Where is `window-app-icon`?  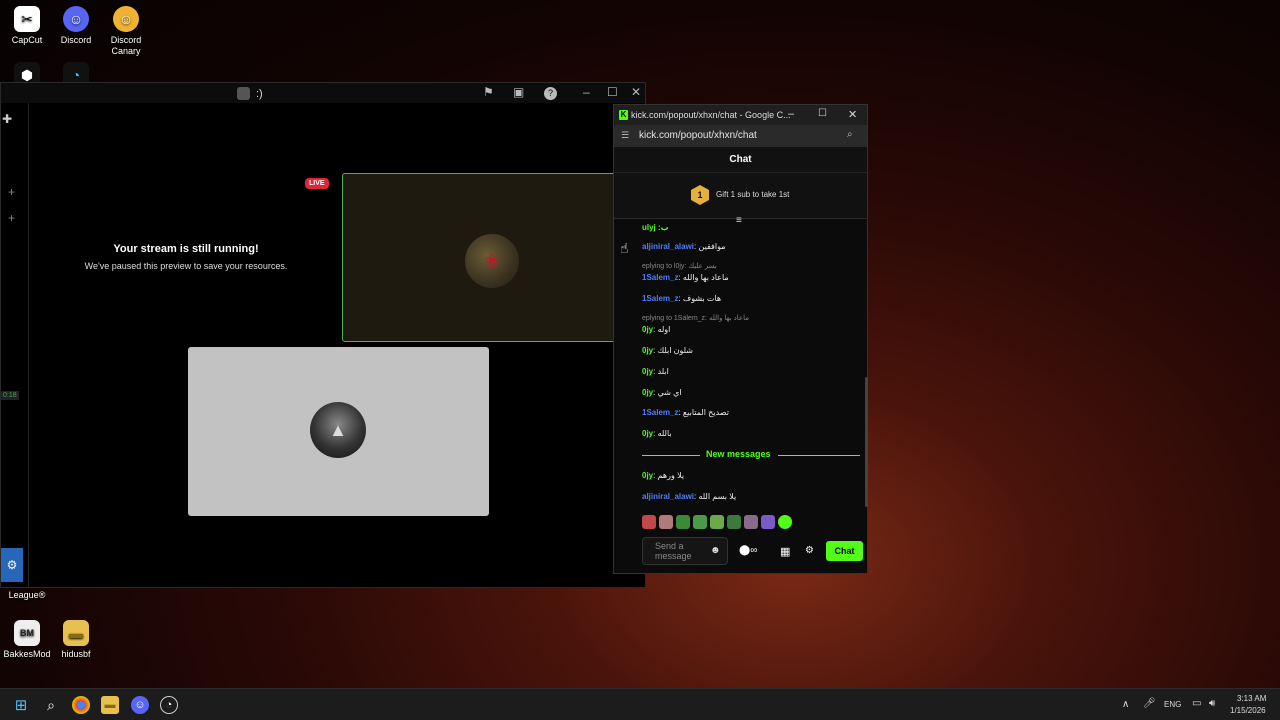 window-app-icon is located at coordinates (243, 93).